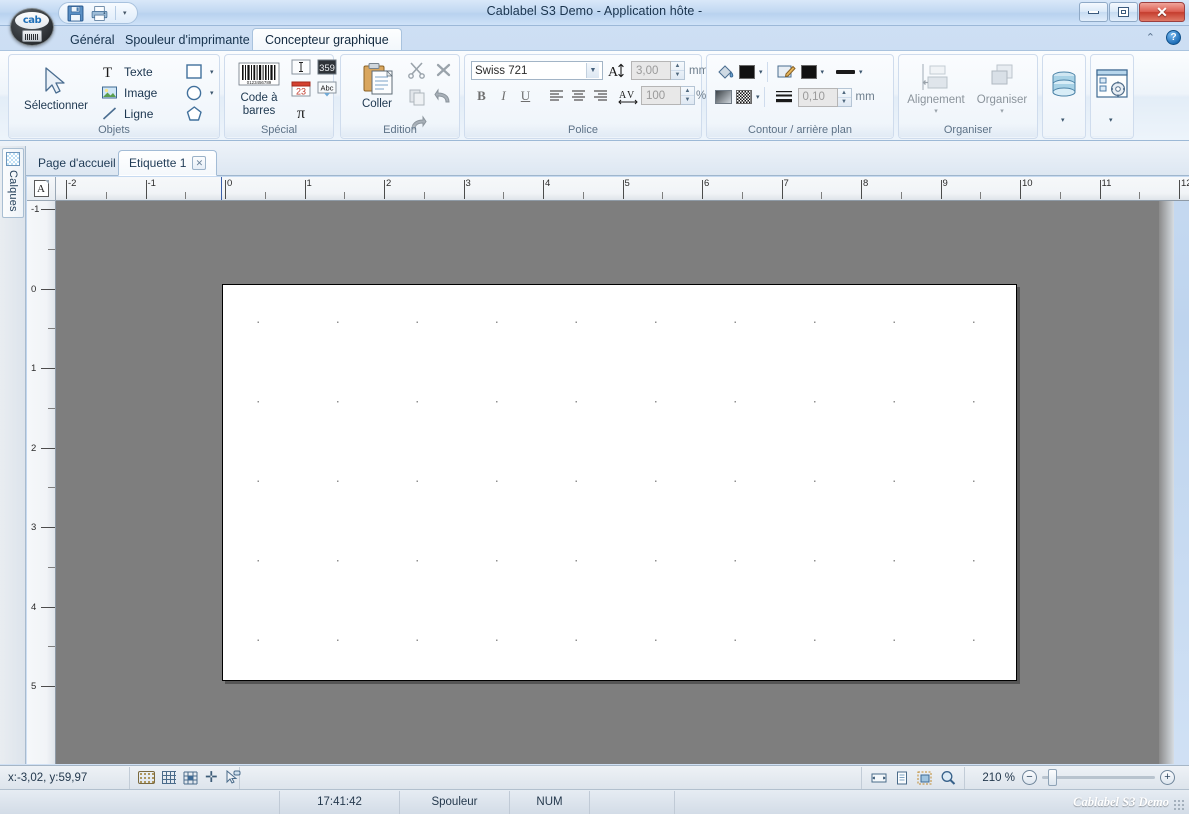 The image size is (1189, 814). What do you see at coordinates (377, 104) in the screenshot?
I see `paste-label: Coller` at bounding box center [377, 104].